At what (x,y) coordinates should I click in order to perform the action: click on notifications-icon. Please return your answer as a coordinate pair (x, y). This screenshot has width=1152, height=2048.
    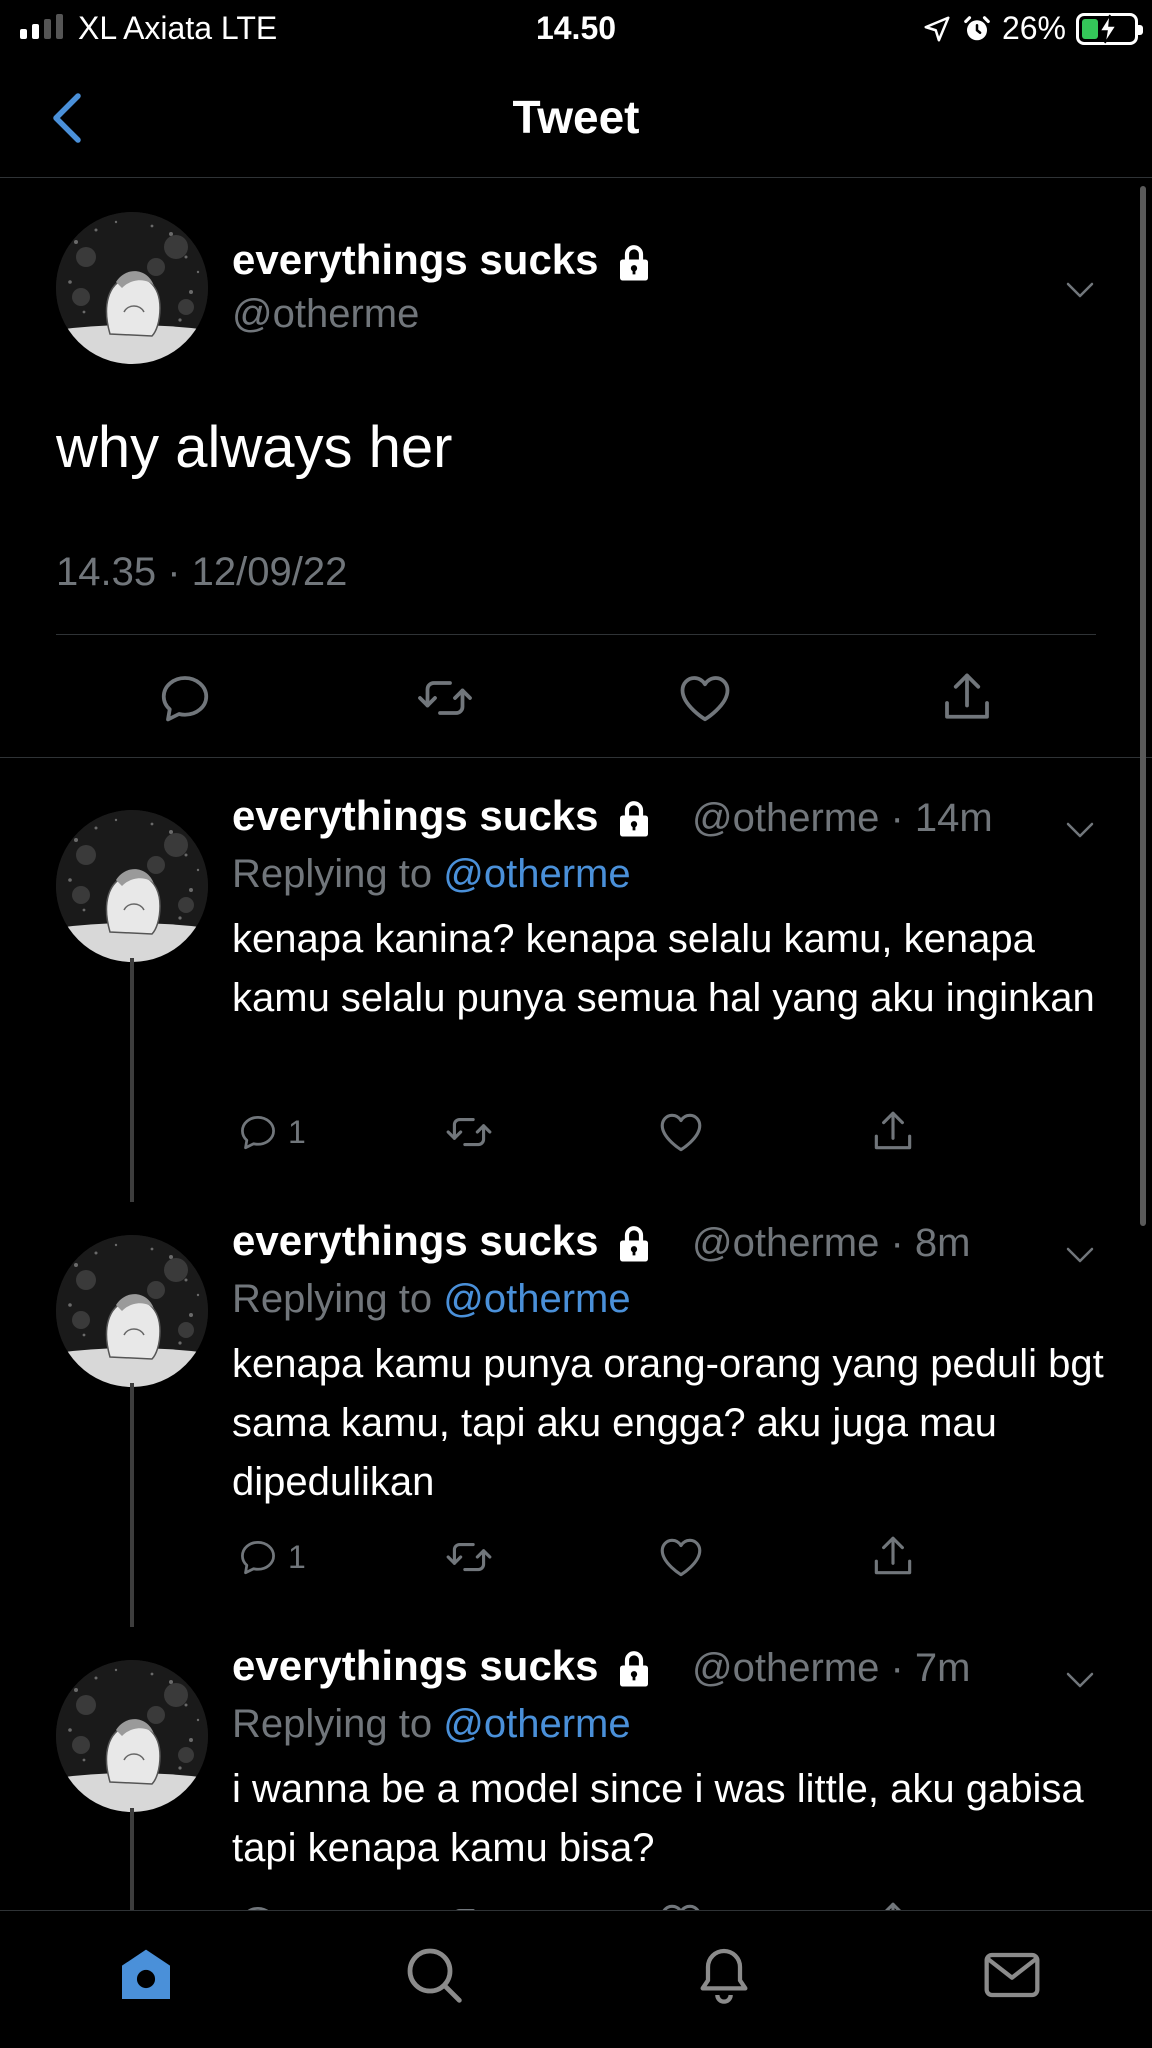
    Looking at the image, I should click on (724, 1975).